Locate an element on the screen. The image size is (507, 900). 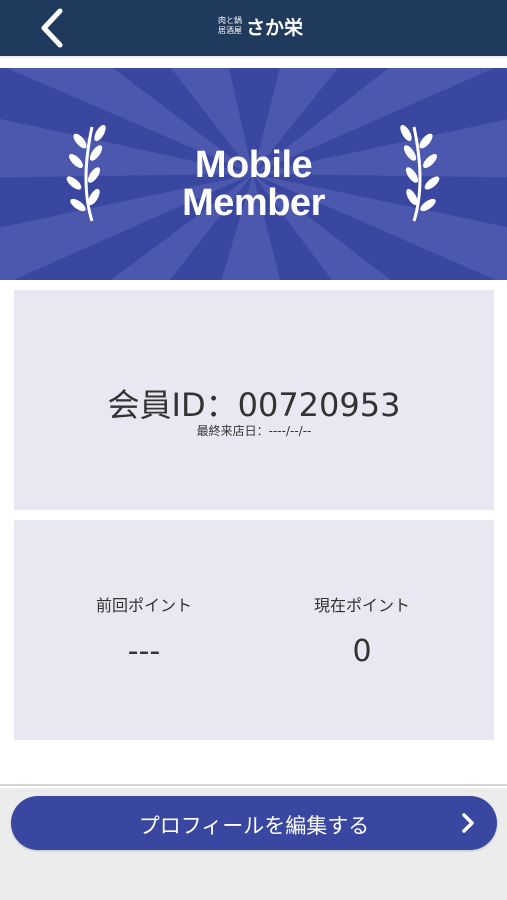
edit-profile-button: プロフィールを編集する is located at coordinates (254, 823).